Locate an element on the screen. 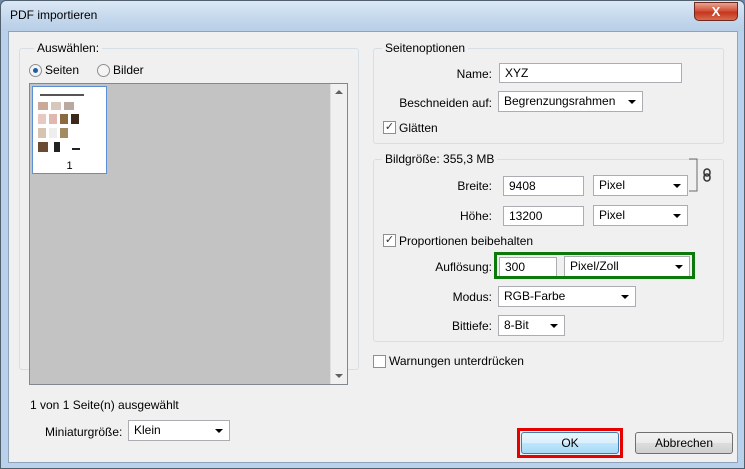  width-field: 9408 is located at coordinates (543, 186).